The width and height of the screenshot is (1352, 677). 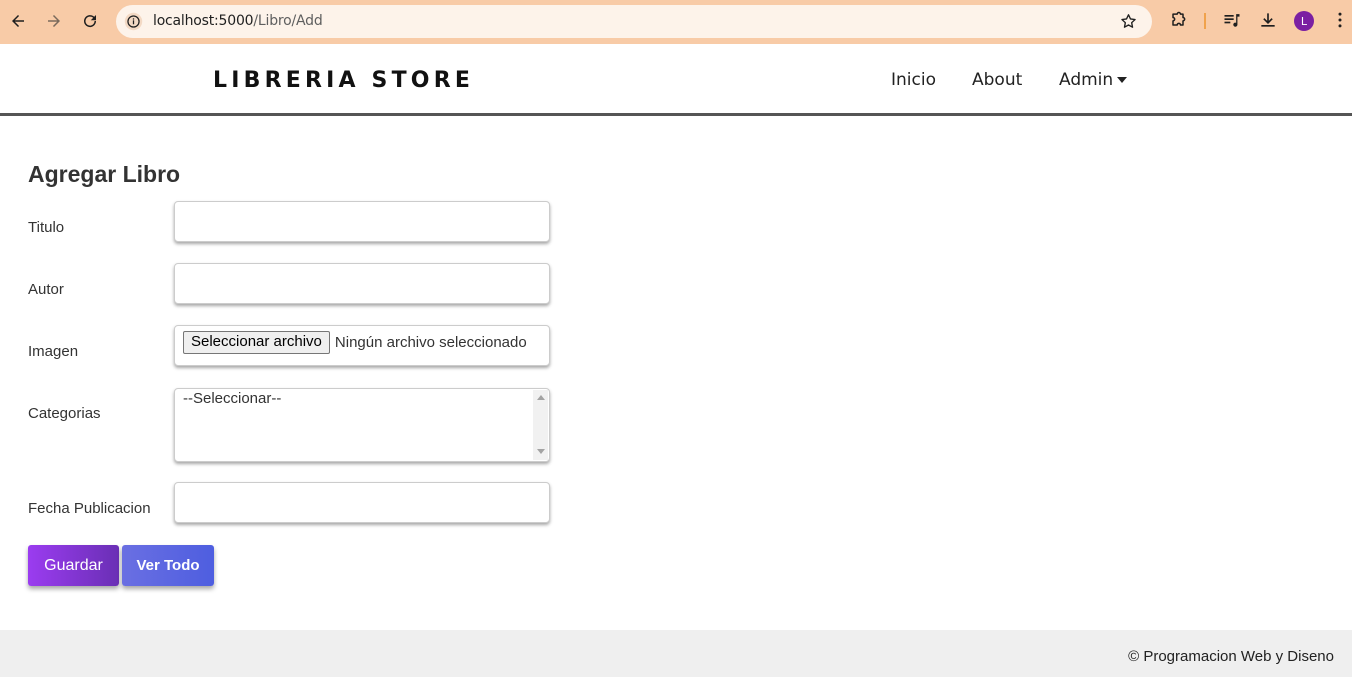 I want to click on site-navbar: LIBRERIA STORE Inicio About Admin, so click(x=676, y=80).